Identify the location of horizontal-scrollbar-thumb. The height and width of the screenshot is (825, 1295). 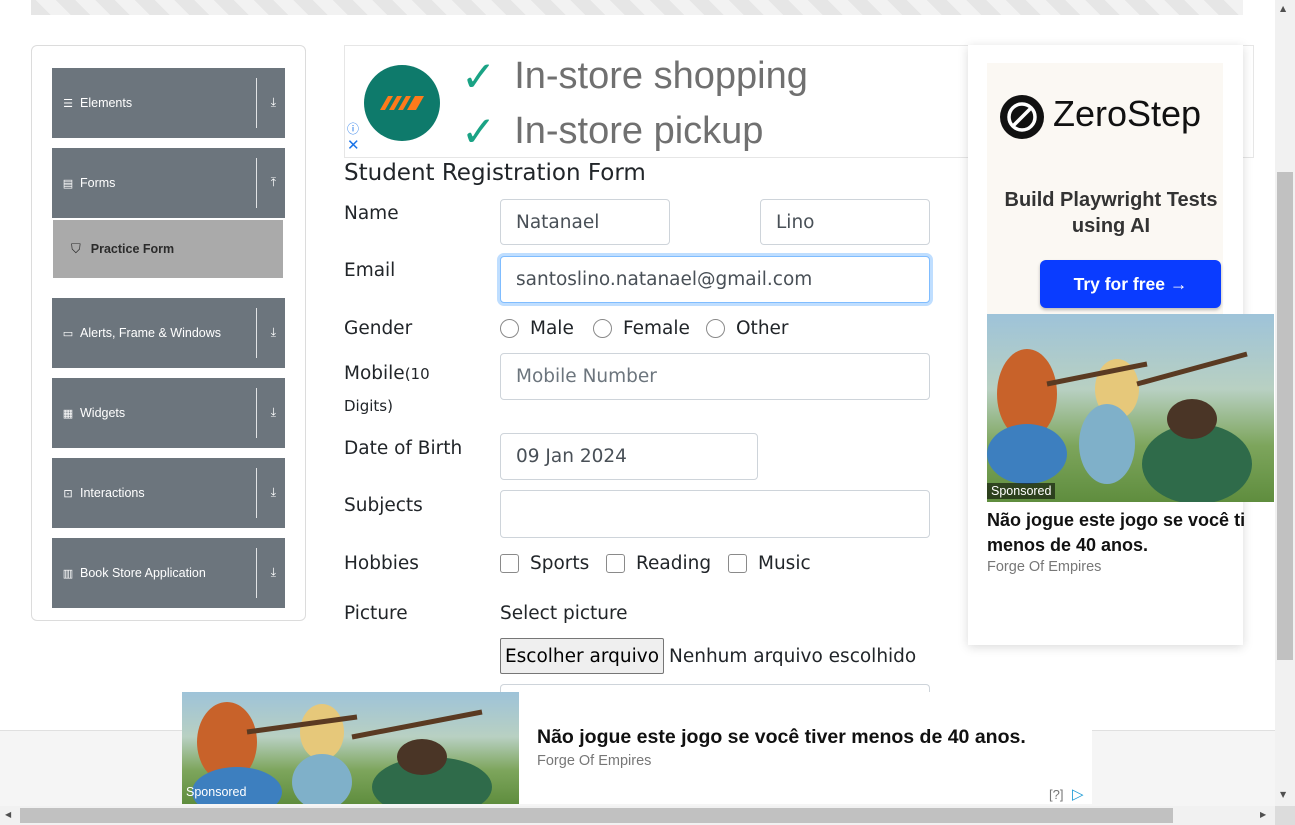
(596, 815).